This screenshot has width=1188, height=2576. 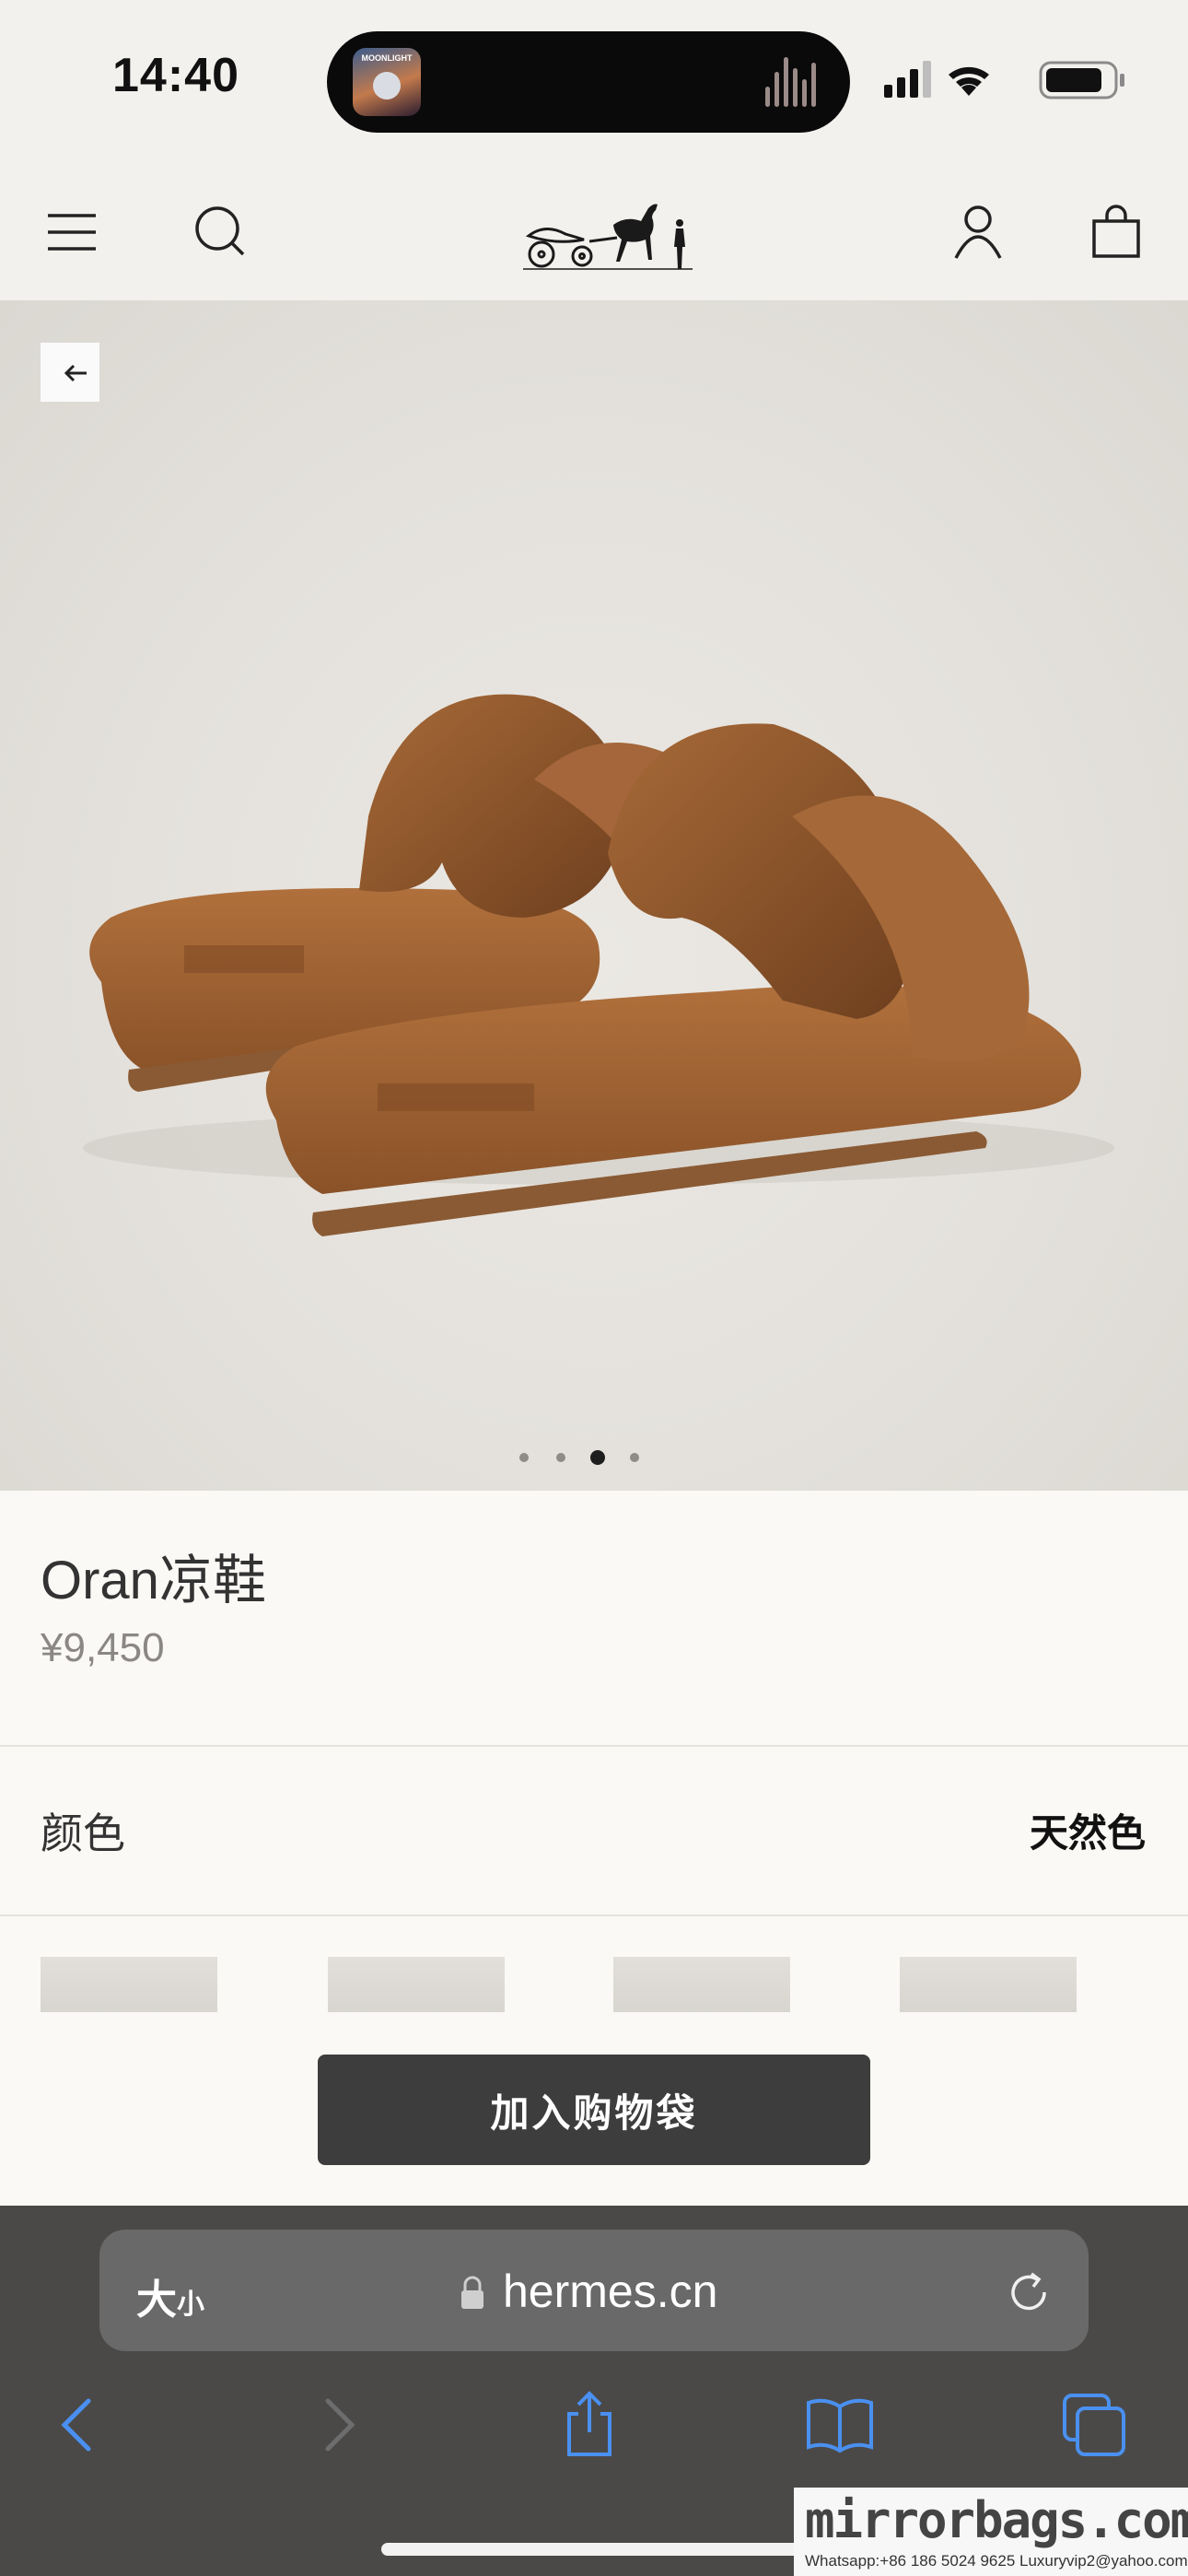 What do you see at coordinates (221, 232) in the screenshot?
I see `search-icon` at bounding box center [221, 232].